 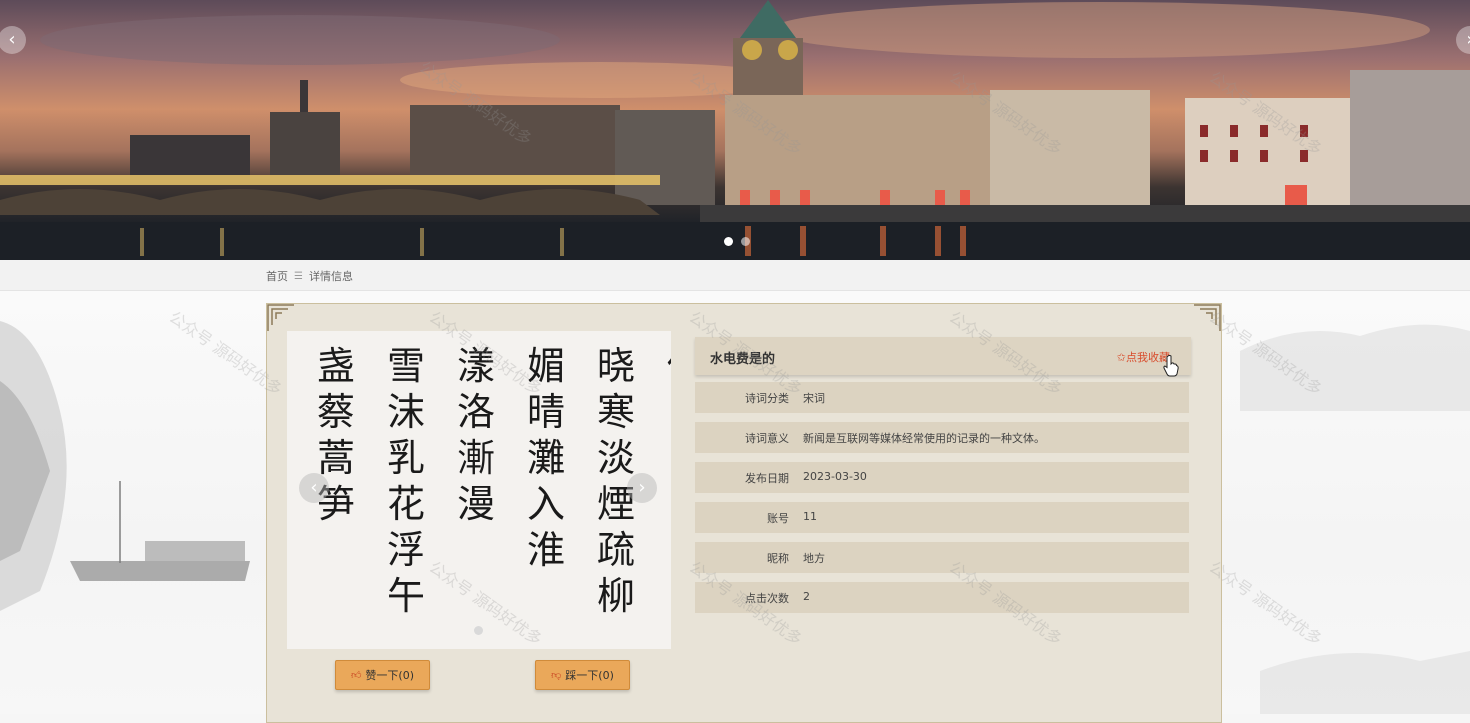 What do you see at coordinates (814, 558) in the screenshot?
I see `info-value: 地方` at bounding box center [814, 558].